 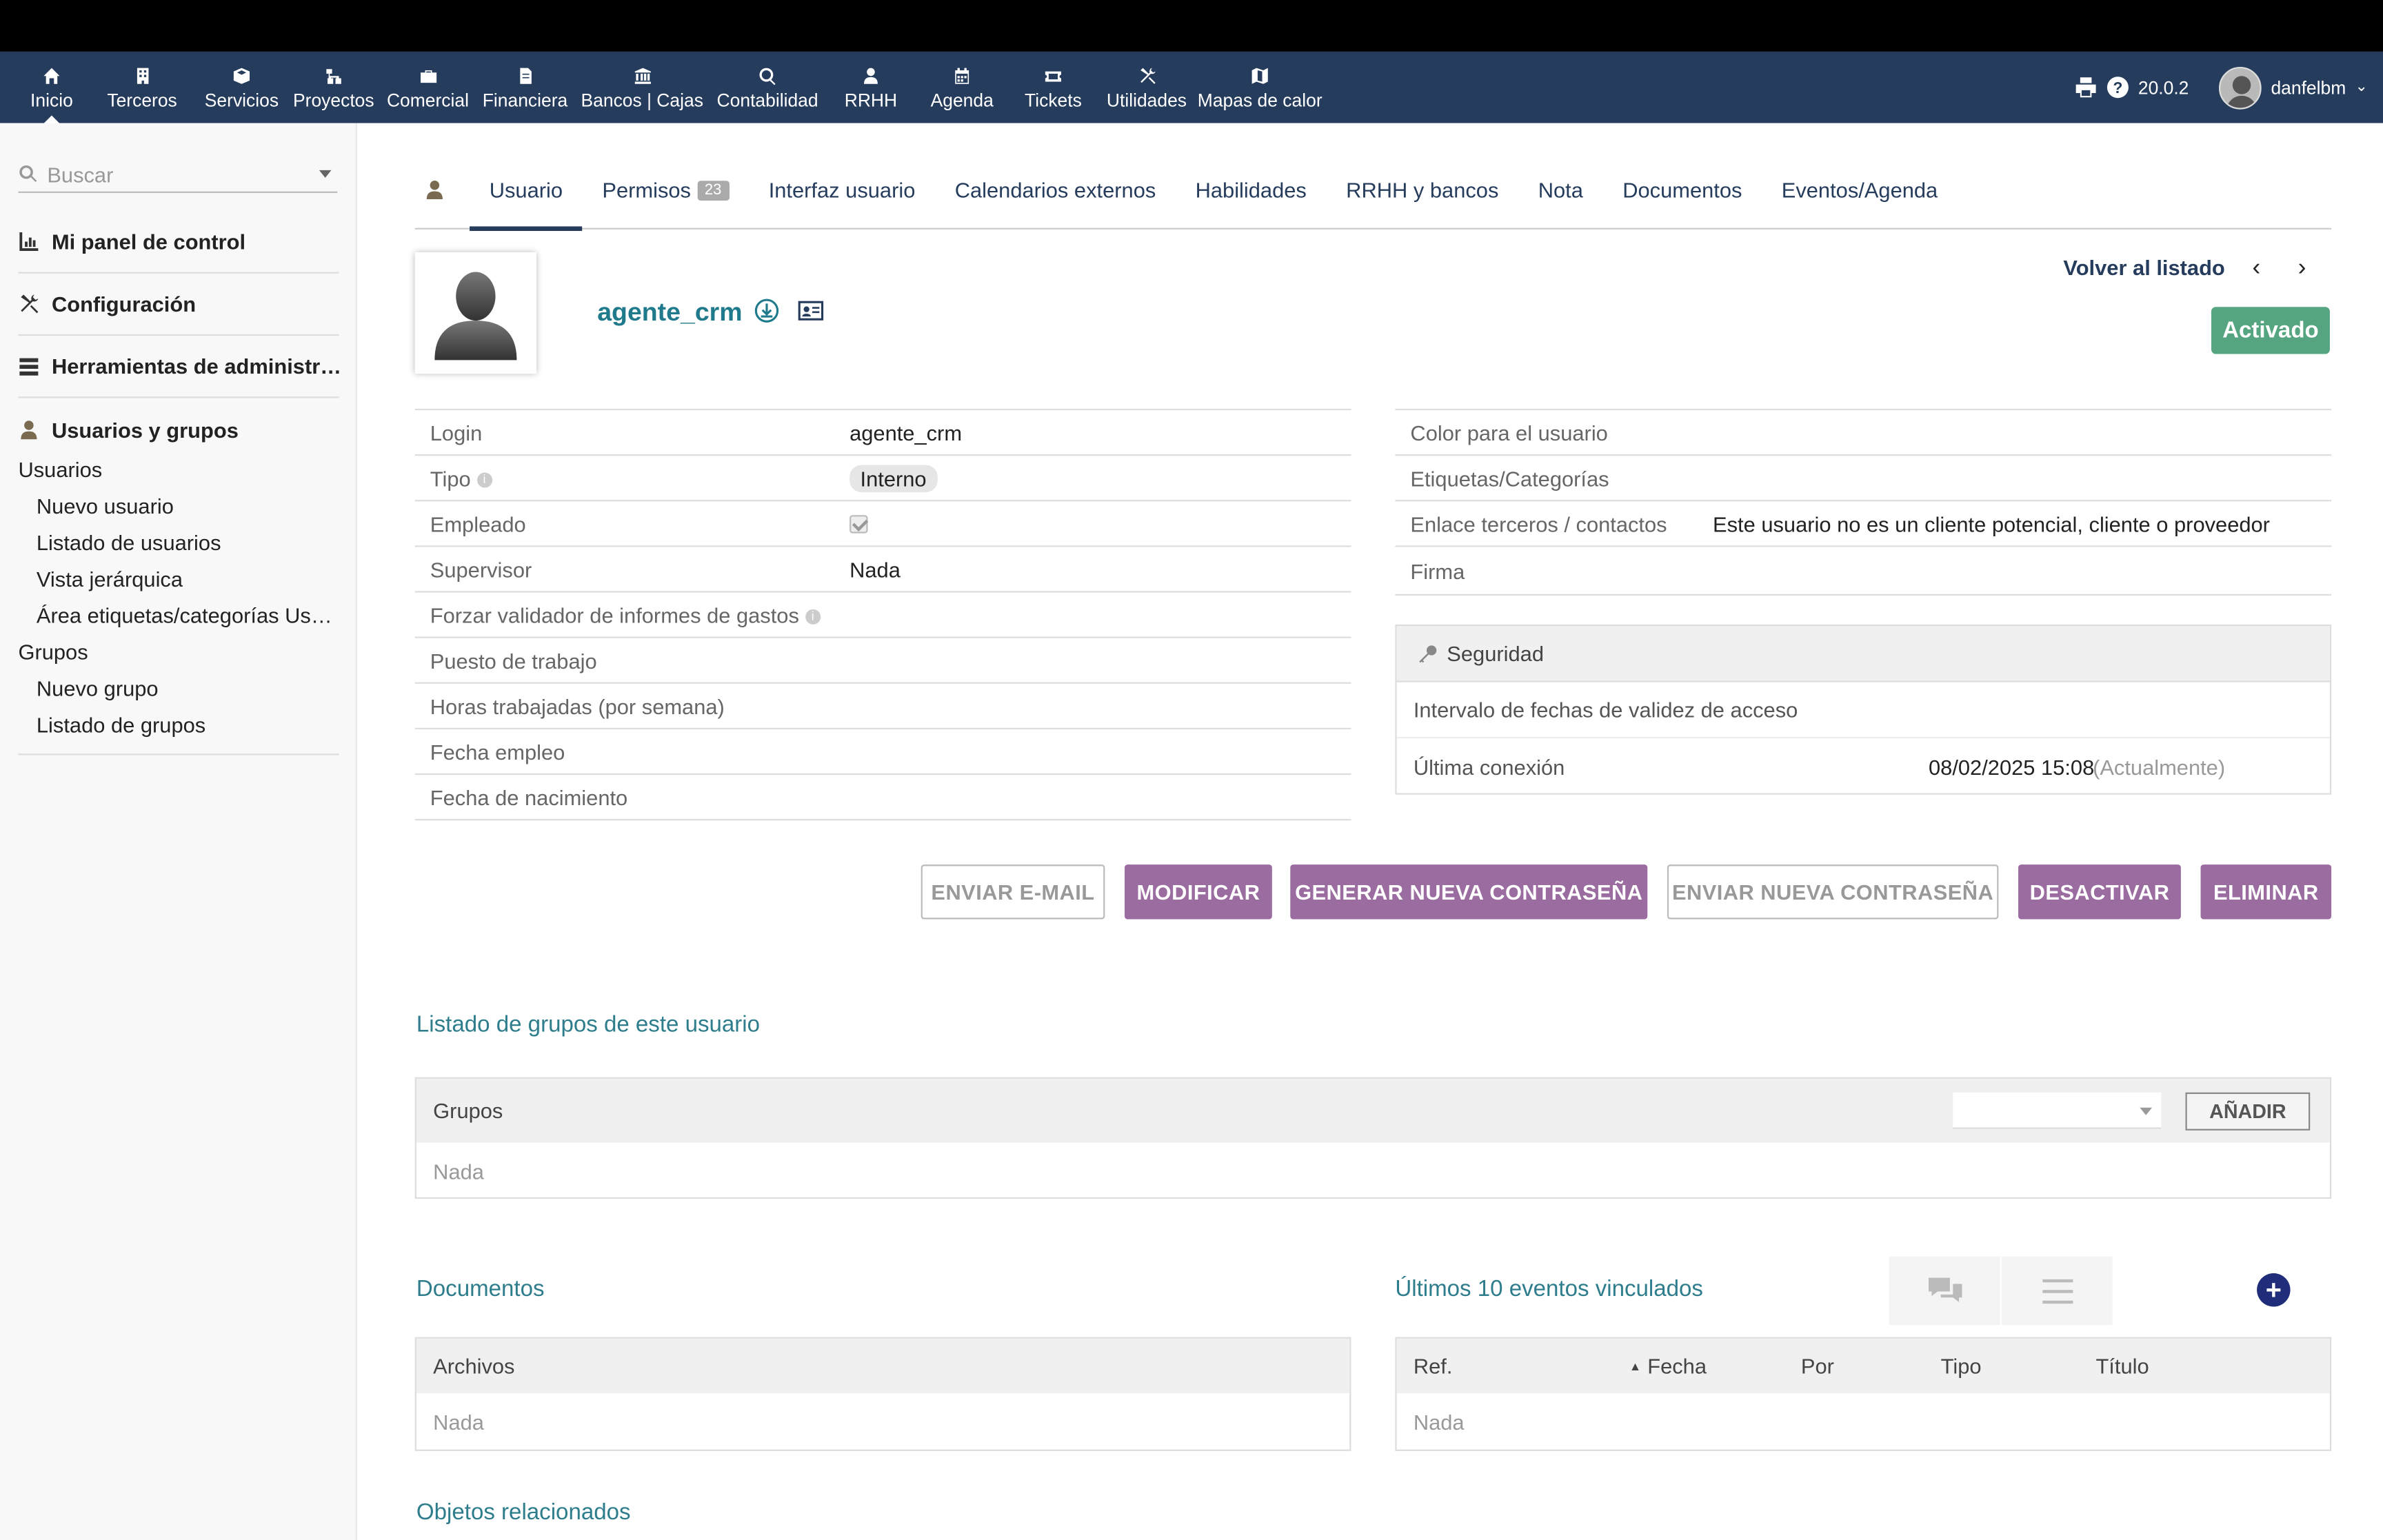 I want to click on send-password-button: ENVIAR NUEVA CONTRASEÑA, so click(x=1833, y=892).